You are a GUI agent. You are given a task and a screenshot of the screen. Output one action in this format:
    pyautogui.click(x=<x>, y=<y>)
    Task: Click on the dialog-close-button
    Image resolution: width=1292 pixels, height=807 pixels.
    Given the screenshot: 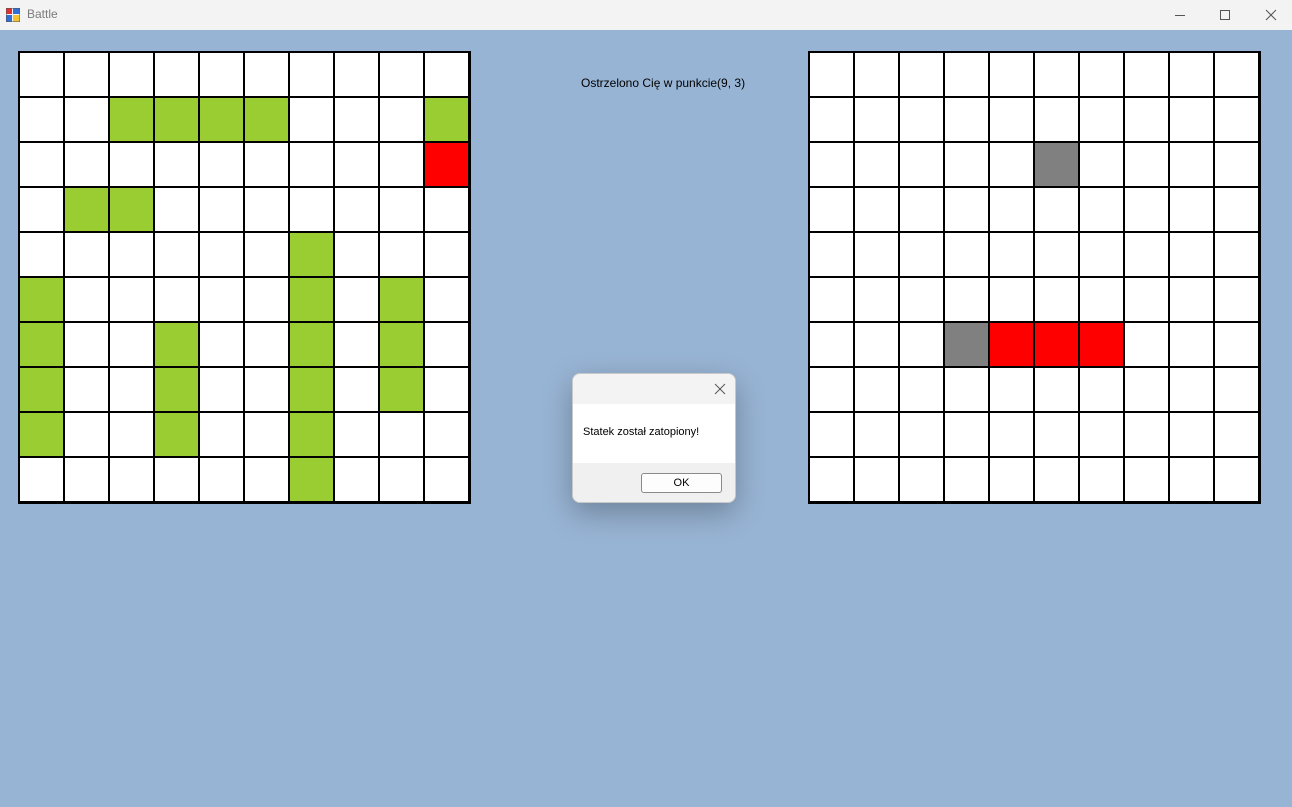 What is the action you would take?
    pyautogui.click(x=720, y=389)
    